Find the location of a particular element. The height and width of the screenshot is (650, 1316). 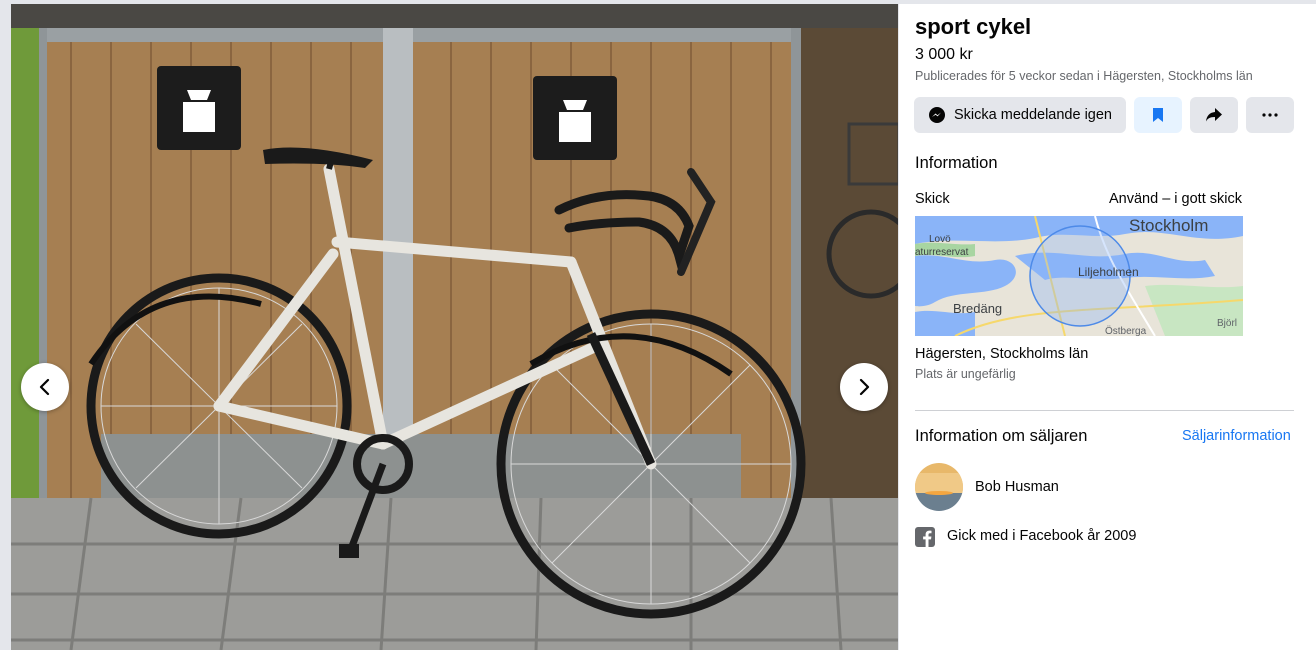

seller-details-link: Säljarinformation is located at coordinates (1236, 436).